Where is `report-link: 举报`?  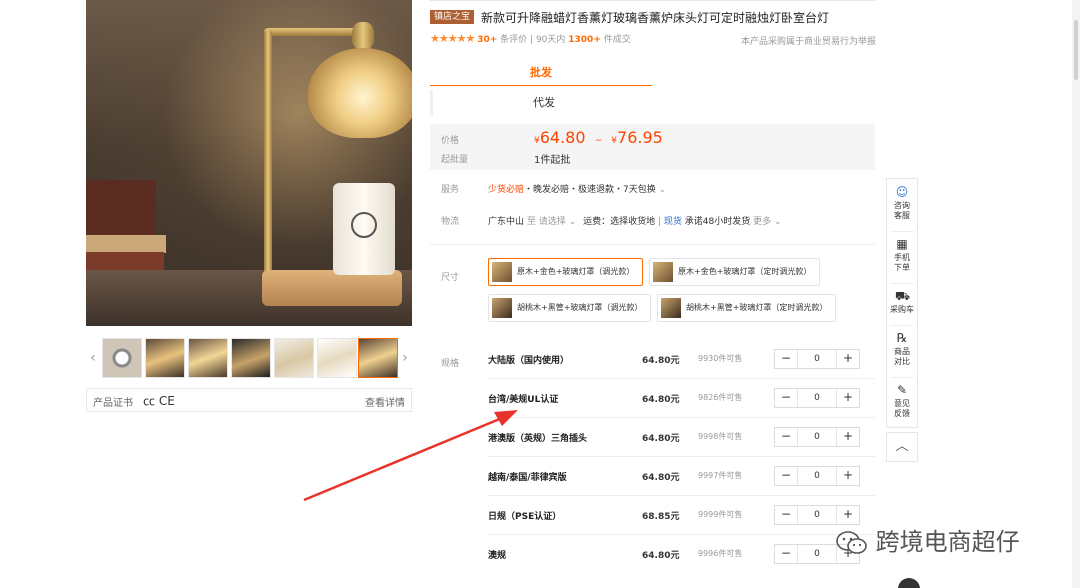 report-link: 举报 is located at coordinates (867, 40).